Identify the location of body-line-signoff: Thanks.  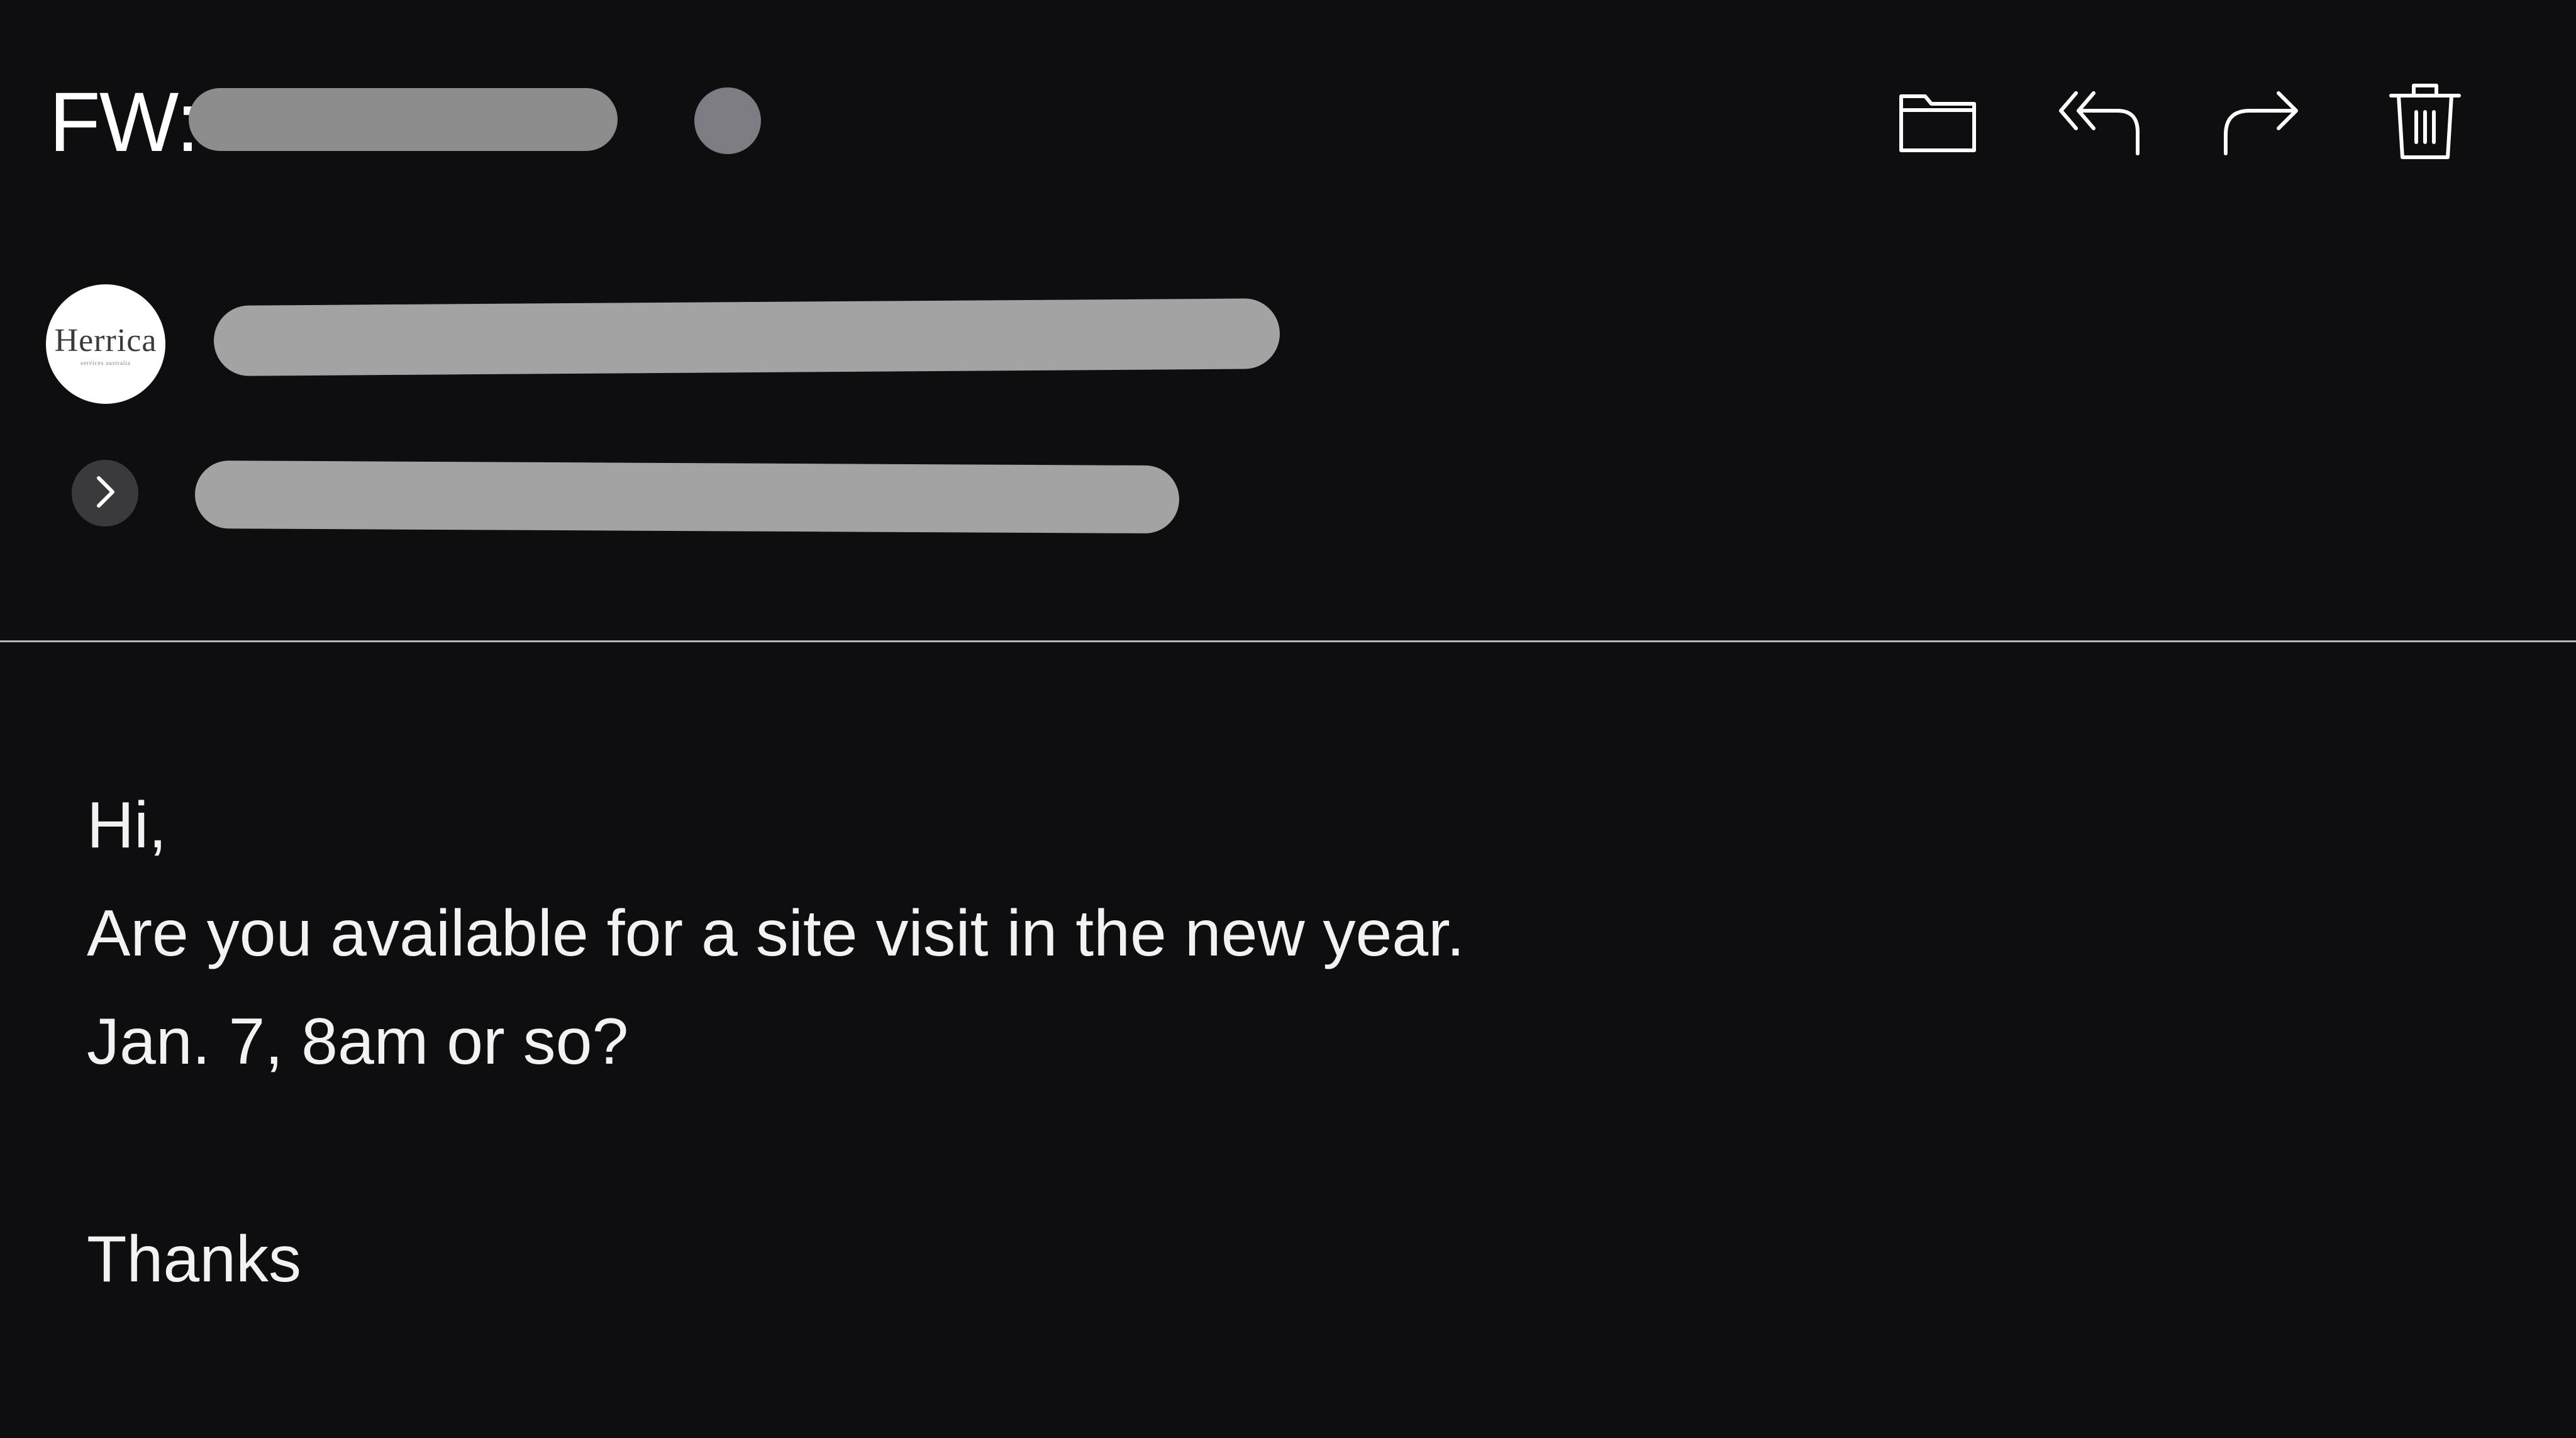
(194, 1259).